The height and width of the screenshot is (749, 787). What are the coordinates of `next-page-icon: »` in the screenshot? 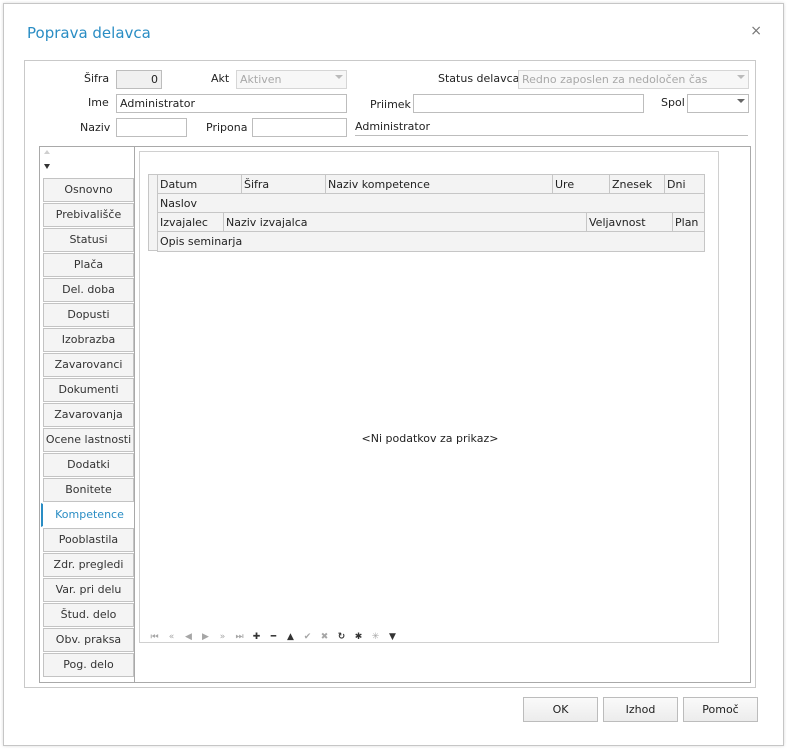 It's located at (222, 637).